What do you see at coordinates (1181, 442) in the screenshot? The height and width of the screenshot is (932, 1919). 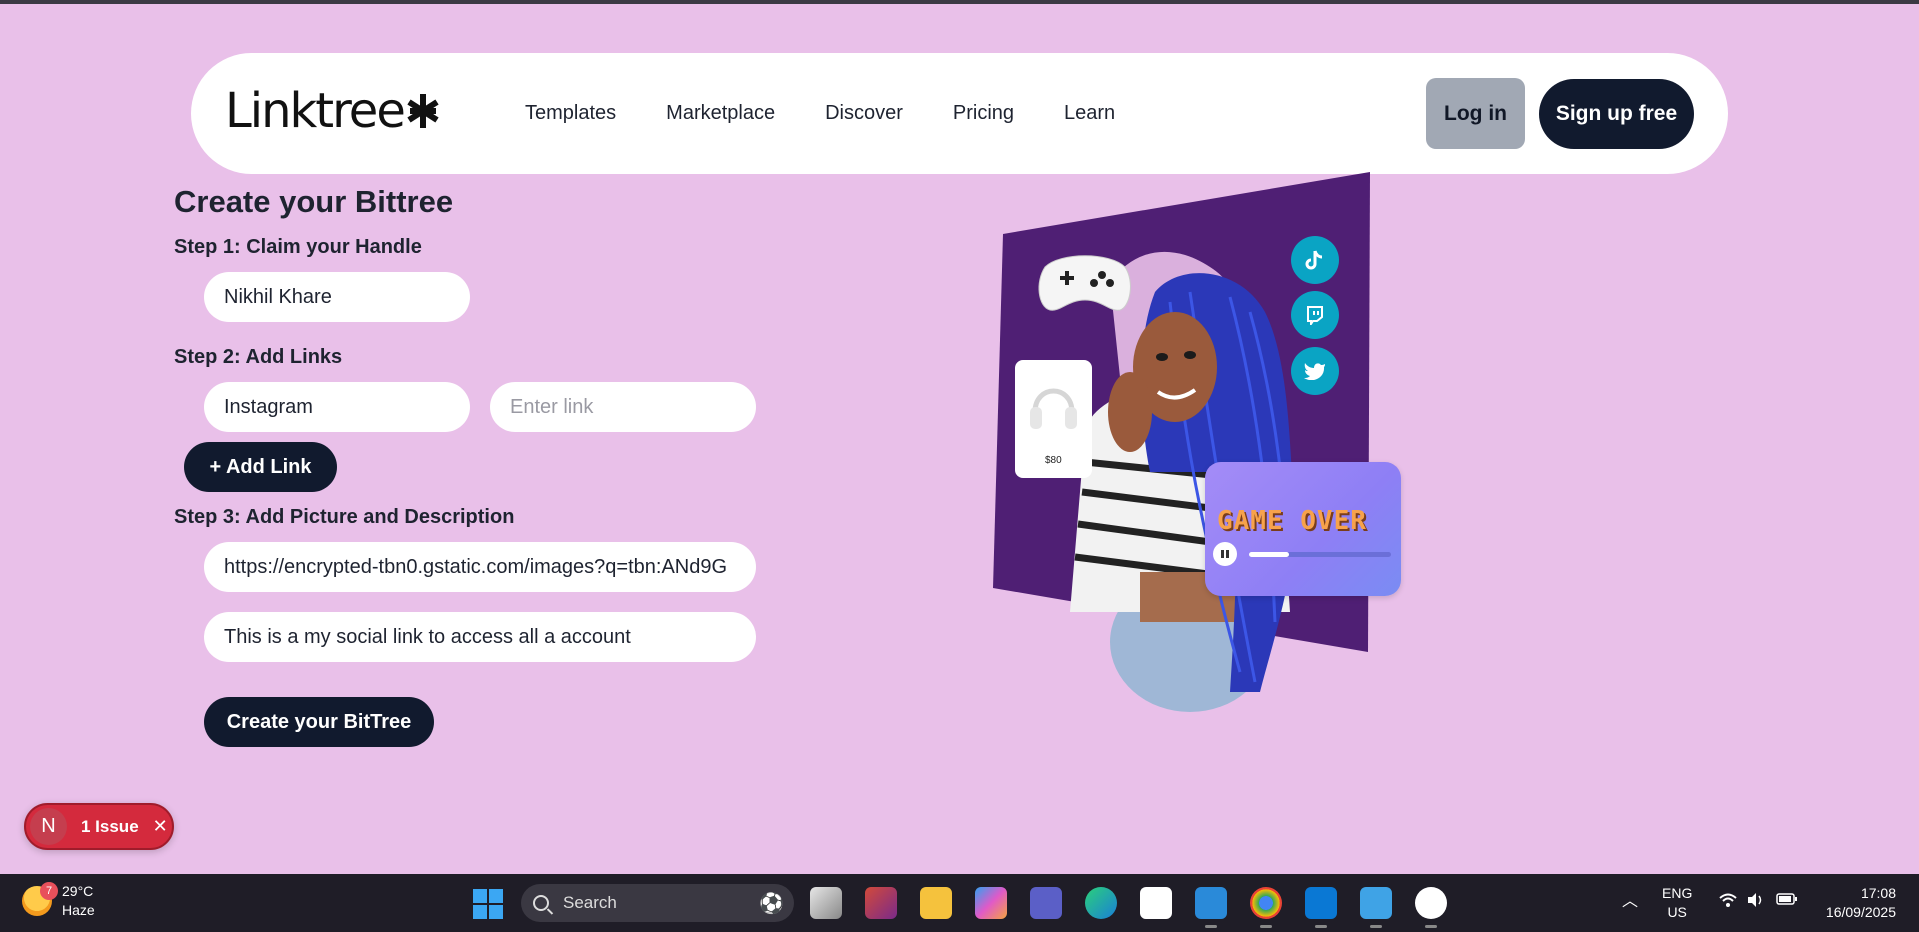 I see `hero-artwork` at bounding box center [1181, 442].